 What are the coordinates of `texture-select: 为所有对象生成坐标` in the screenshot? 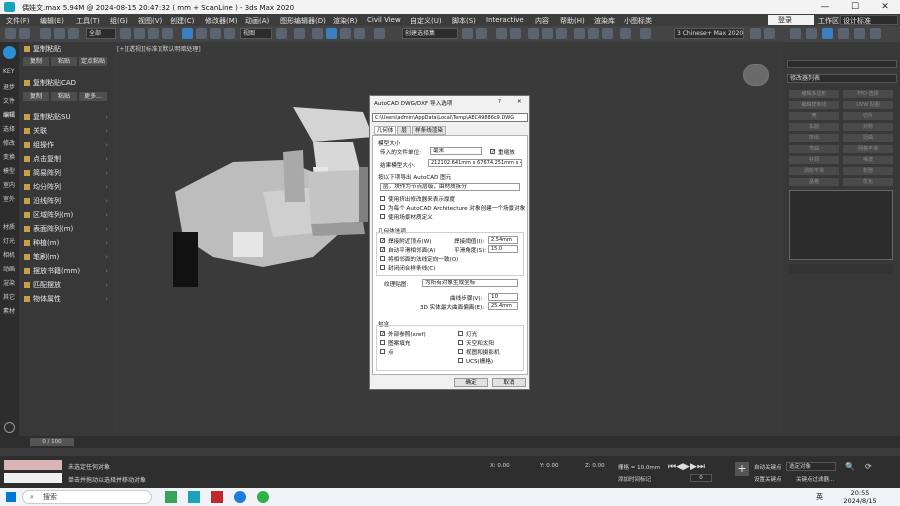 It's located at (470, 283).